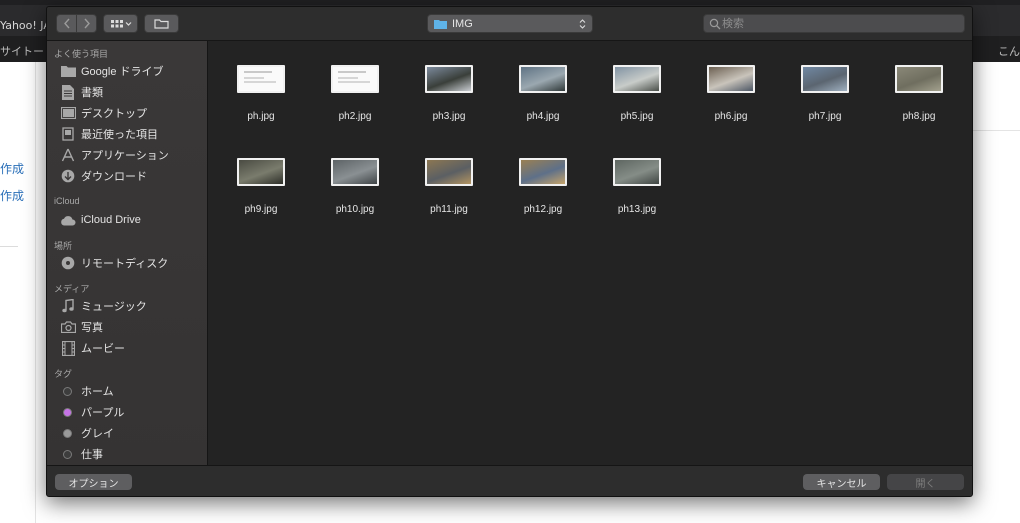 The height and width of the screenshot is (523, 1020). I want to click on file-name: ph13.jpg, so click(637, 209).